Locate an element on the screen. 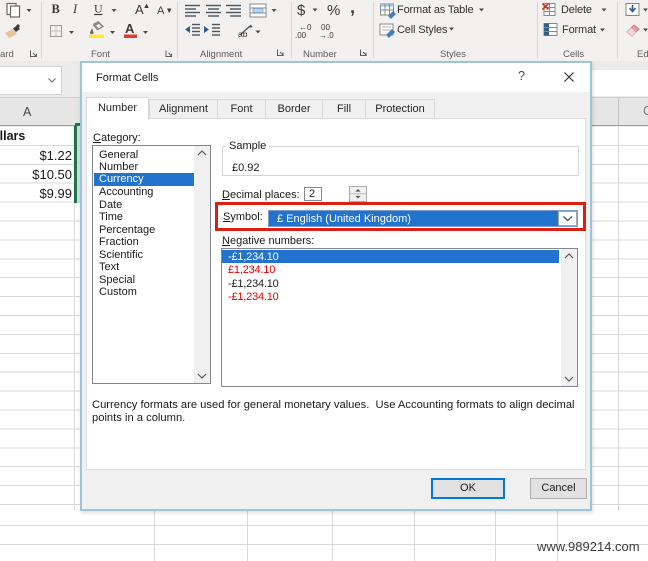  svg-text: Cell Styles is located at coordinates (422, 30).